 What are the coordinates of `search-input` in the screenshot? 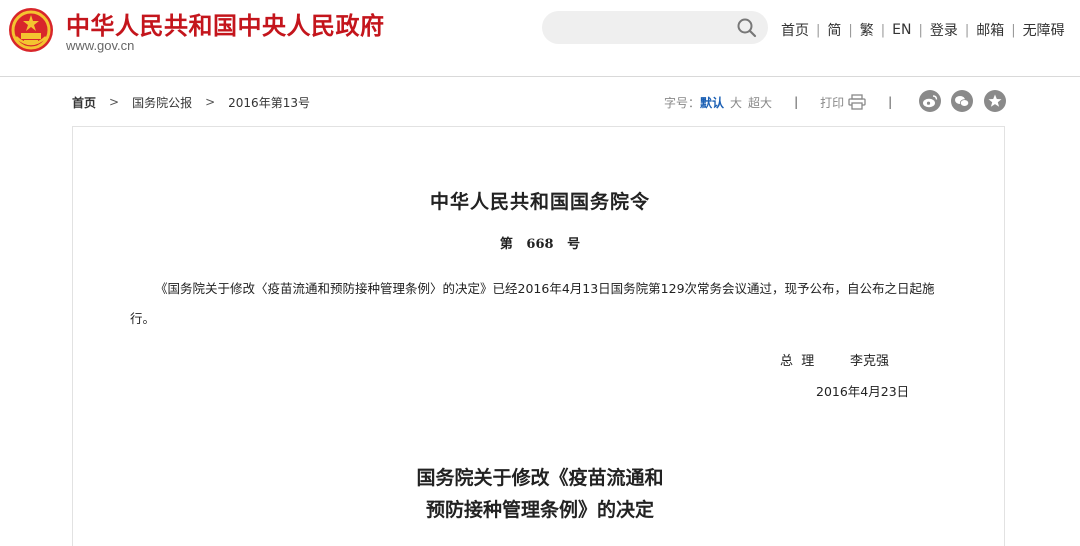 It's located at (655, 27).